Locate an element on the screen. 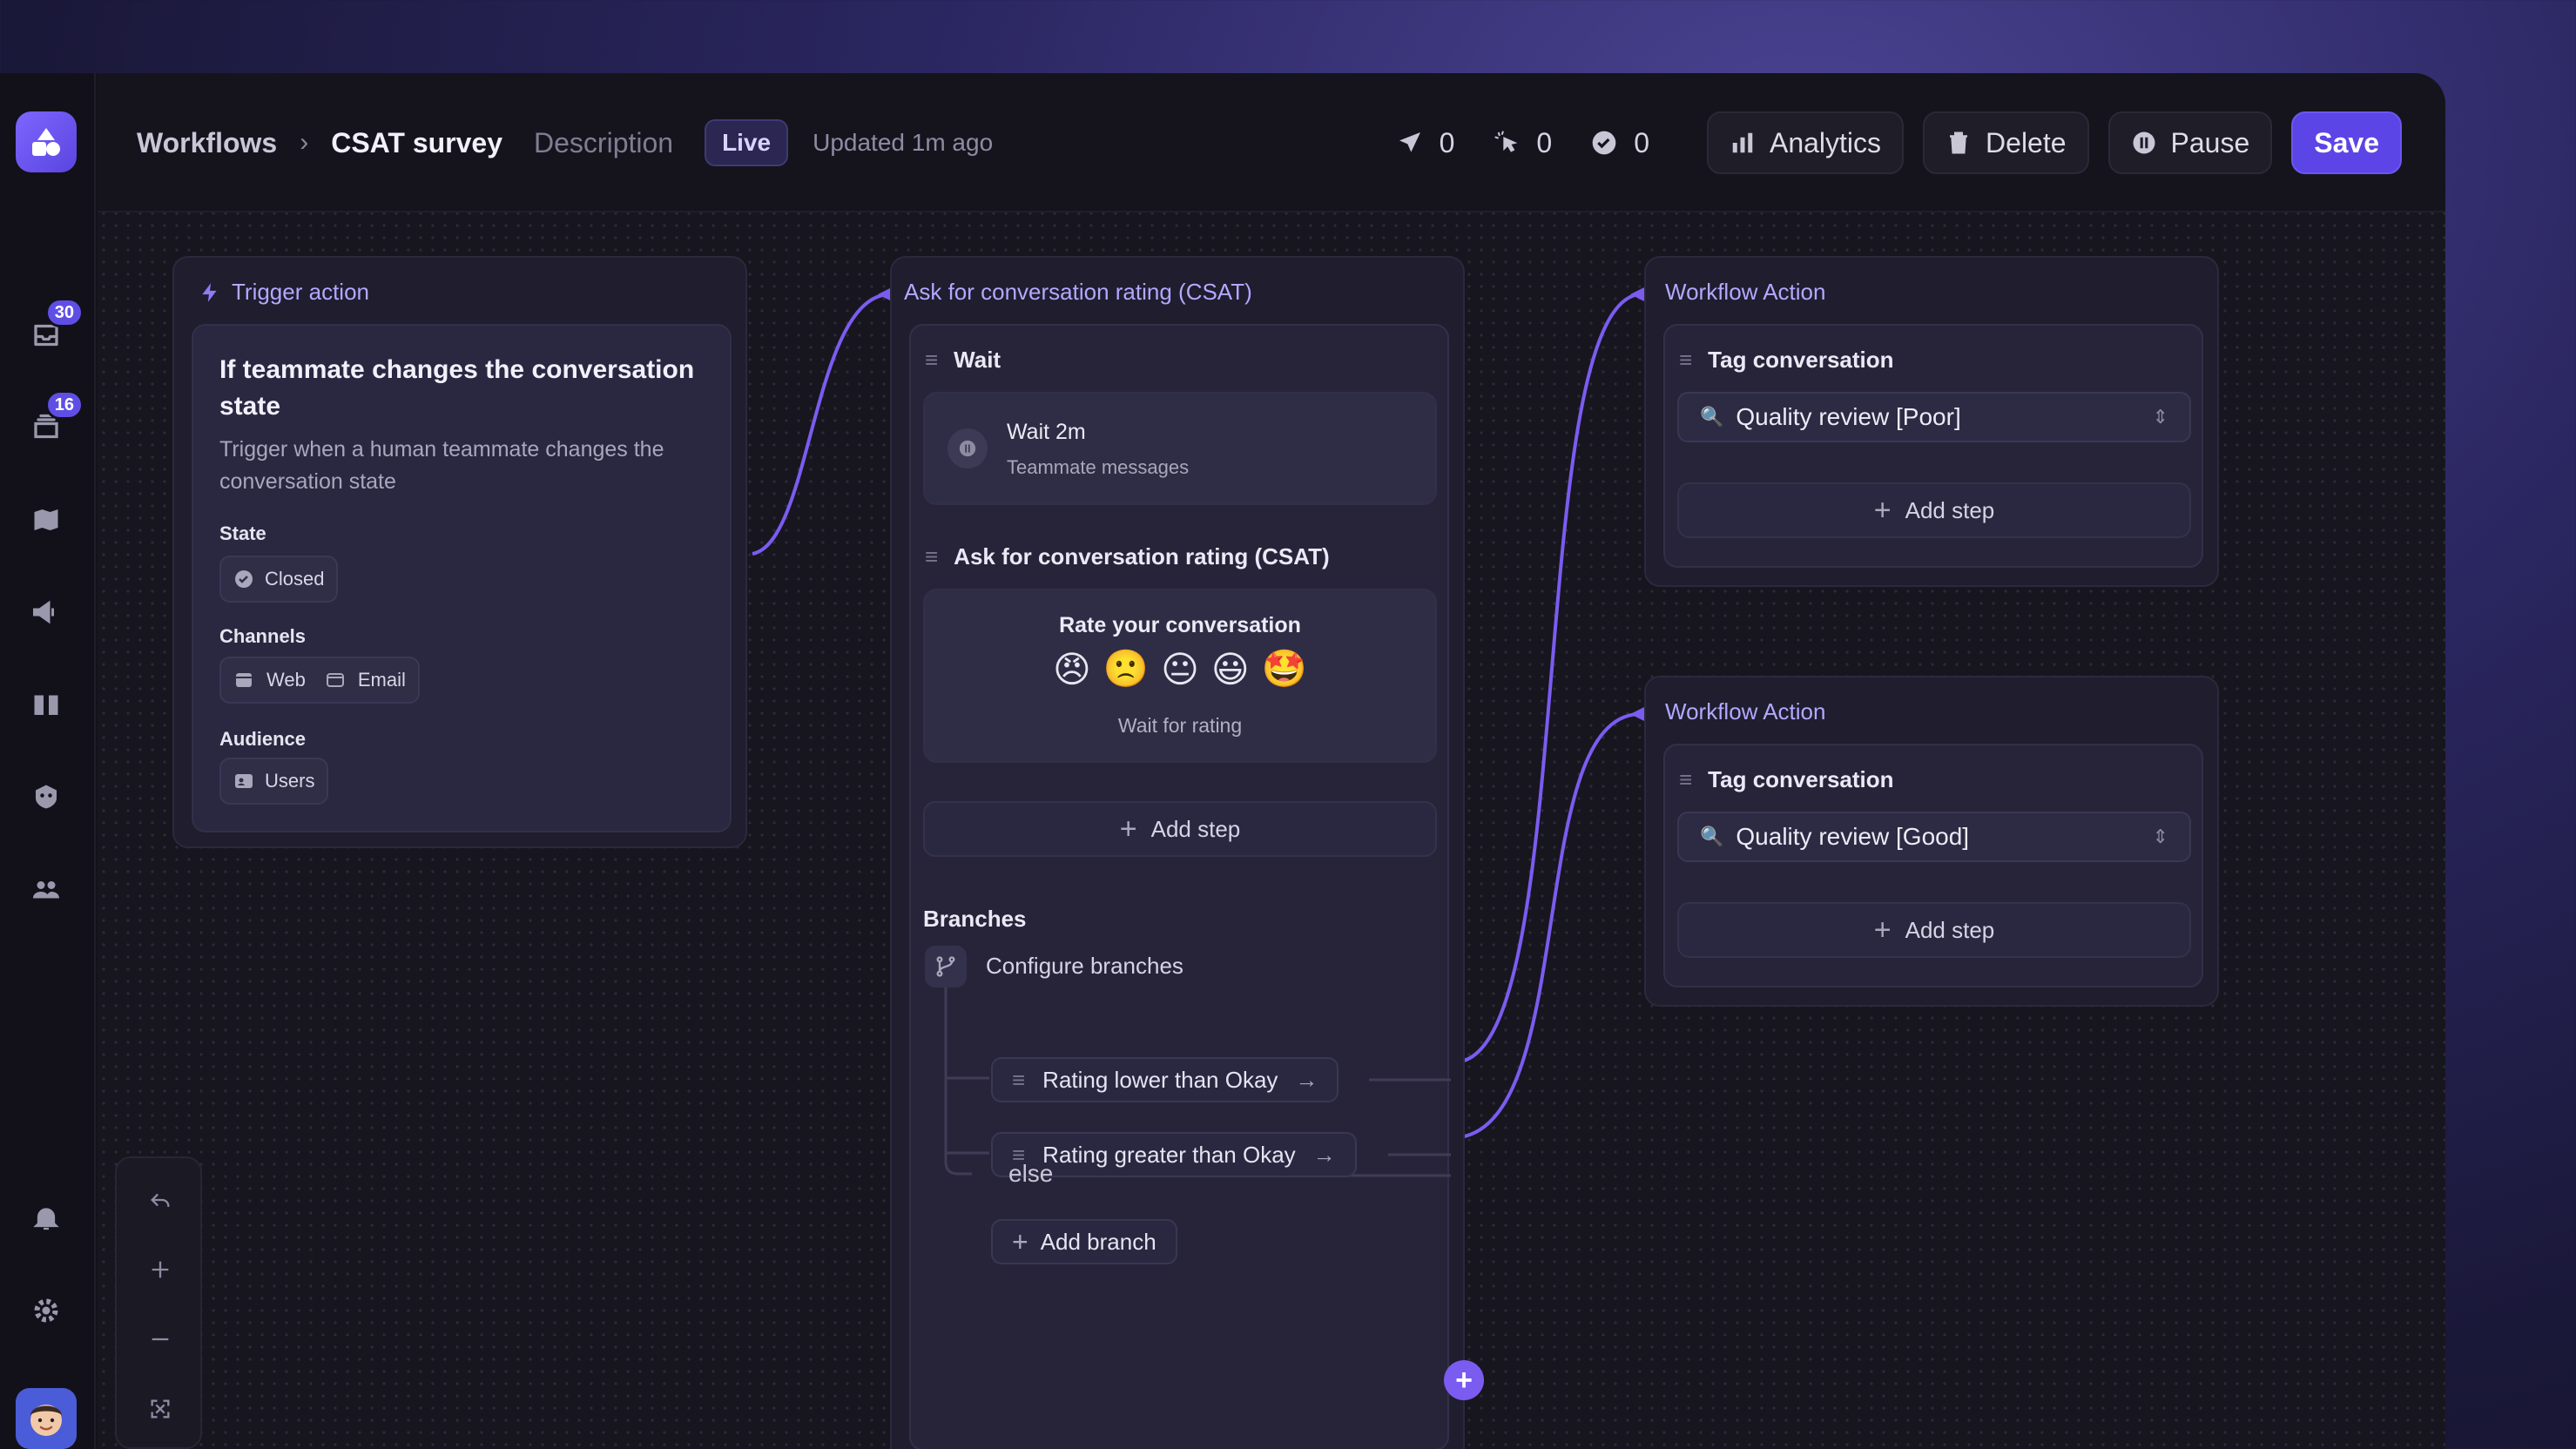 The width and height of the screenshot is (2576, 1449). wait-title: Wait 2m is located at coordinates (1046, 432).